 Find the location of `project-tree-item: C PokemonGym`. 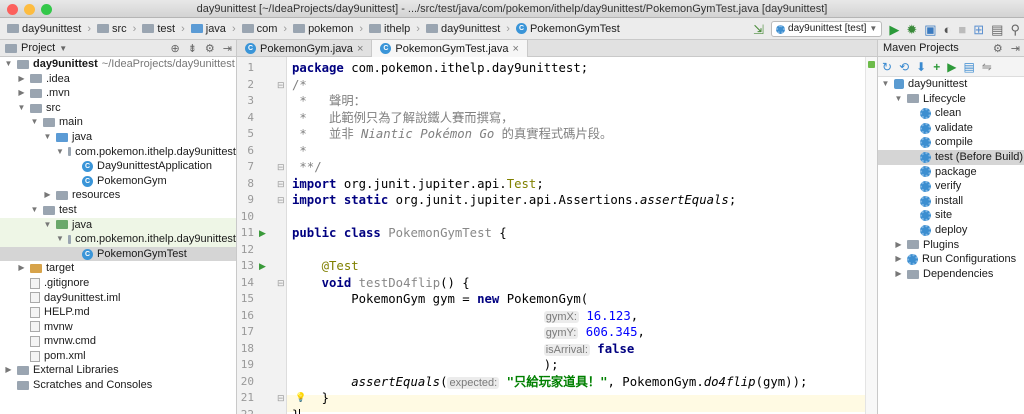

project-tree-item: C PokemonGym is located at coordinates (118, 181).